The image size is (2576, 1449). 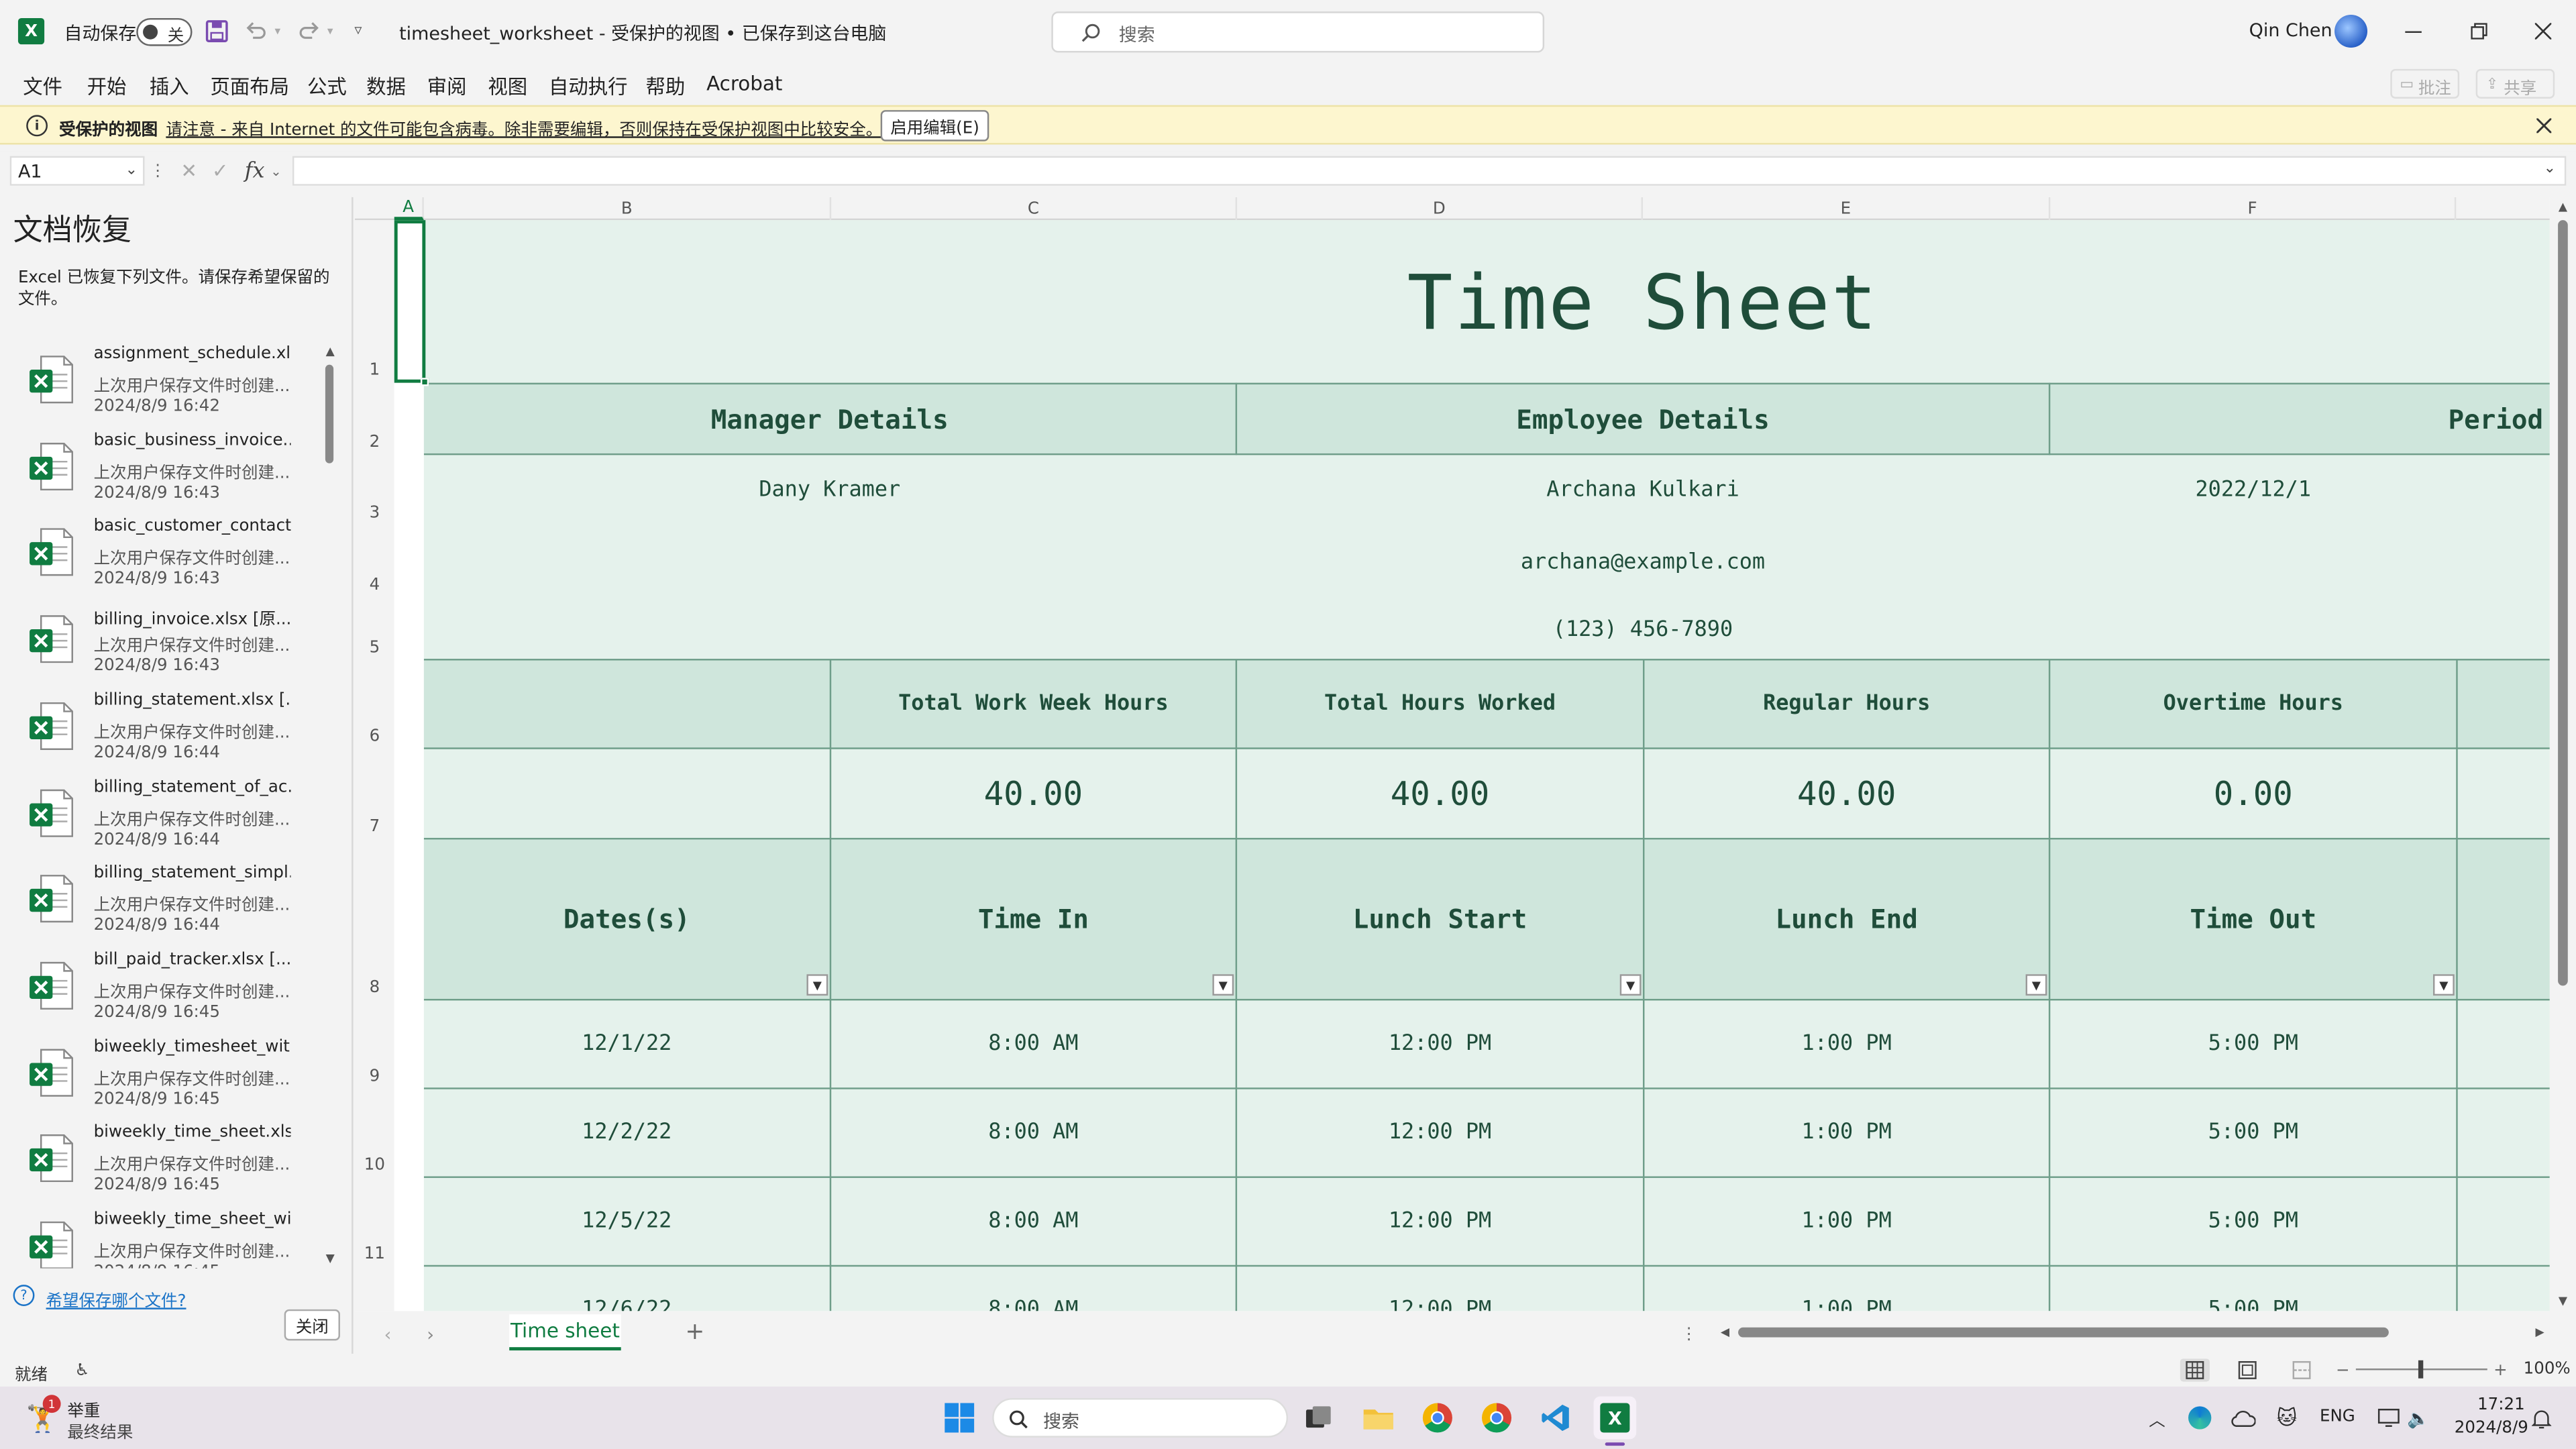 I want to click on customize-toolbar-icon: ▿, so click(x=358, y=31).